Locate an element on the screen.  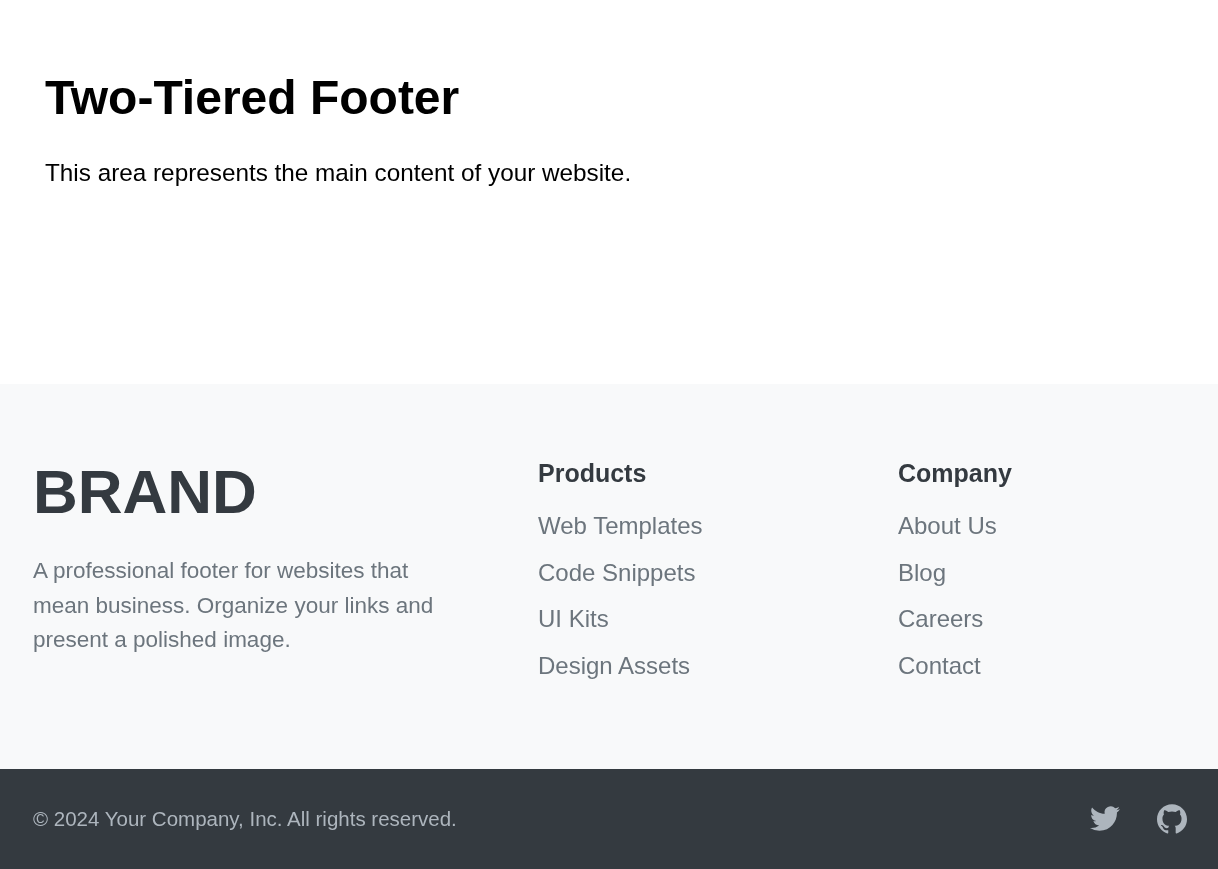
page-title: Two-Tiered Footer is located at coordinates (253, 98).